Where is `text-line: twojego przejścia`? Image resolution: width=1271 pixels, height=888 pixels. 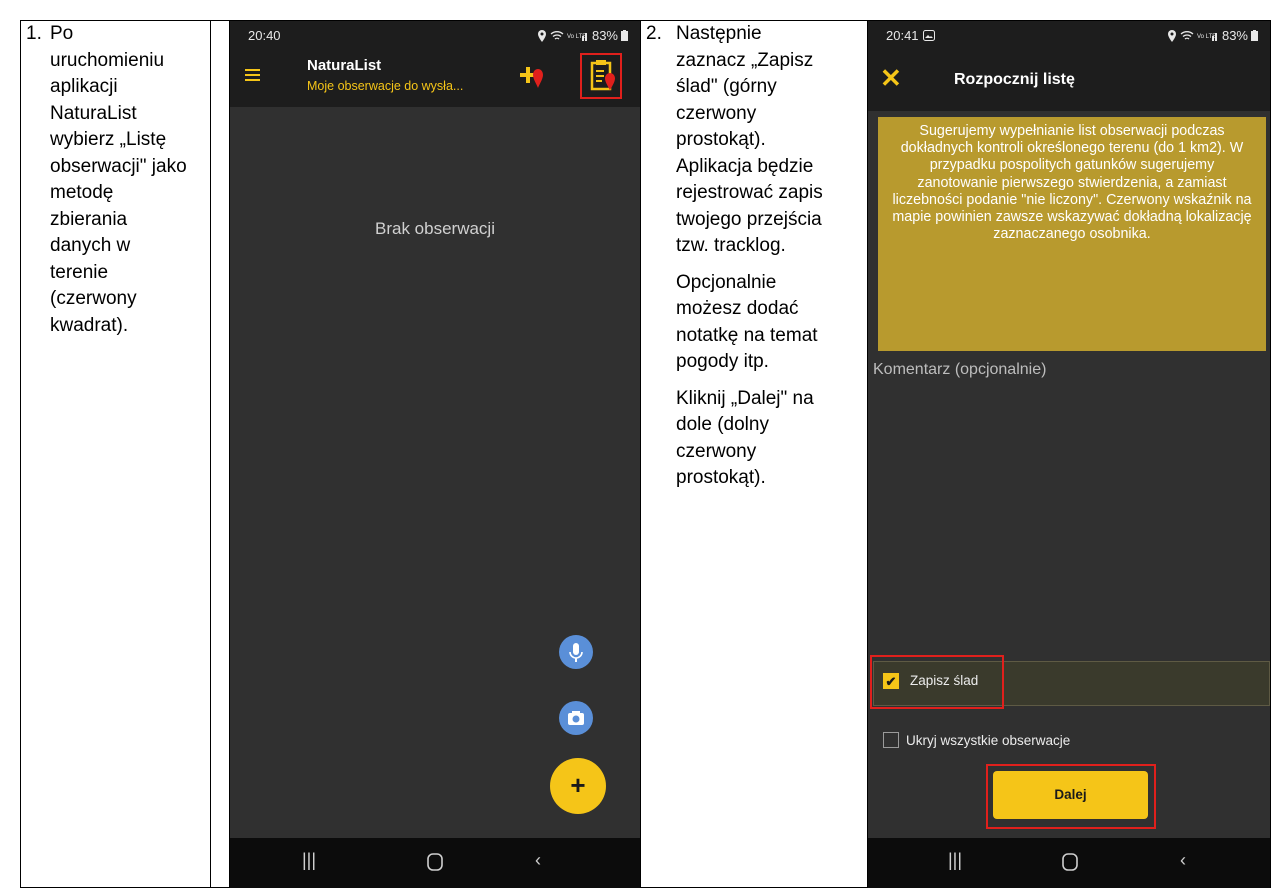 text-line: twojego przejścia is located at coordinates (749, 219).